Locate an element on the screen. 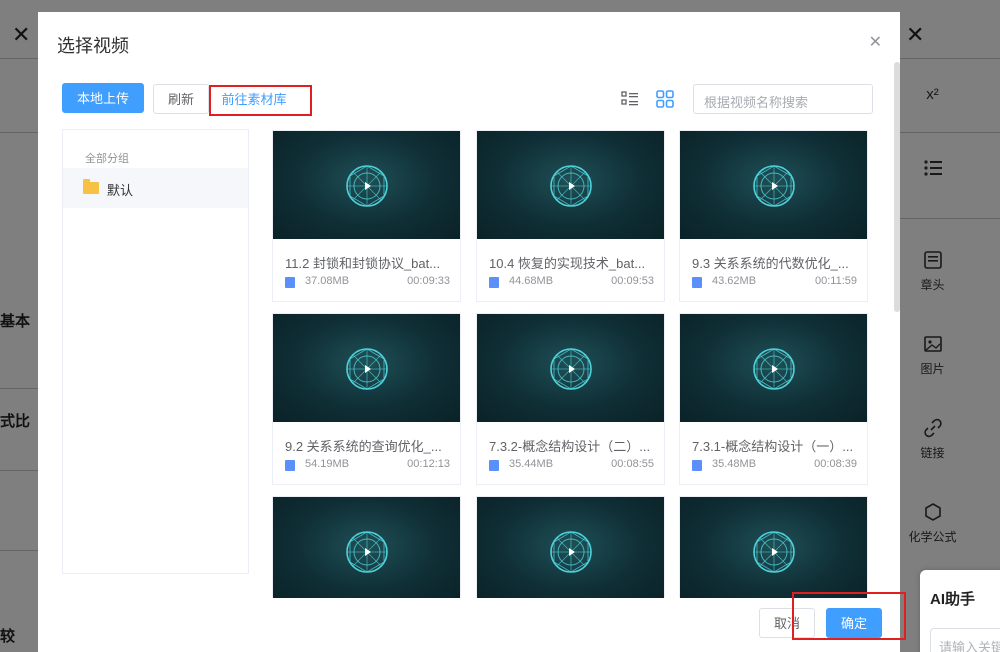 This screenshot has width=1000, height=652. video-card: 7.3.1-概念结构设计（一）... 35.48MB 00:08:39 is located at coordinates (773, 399).